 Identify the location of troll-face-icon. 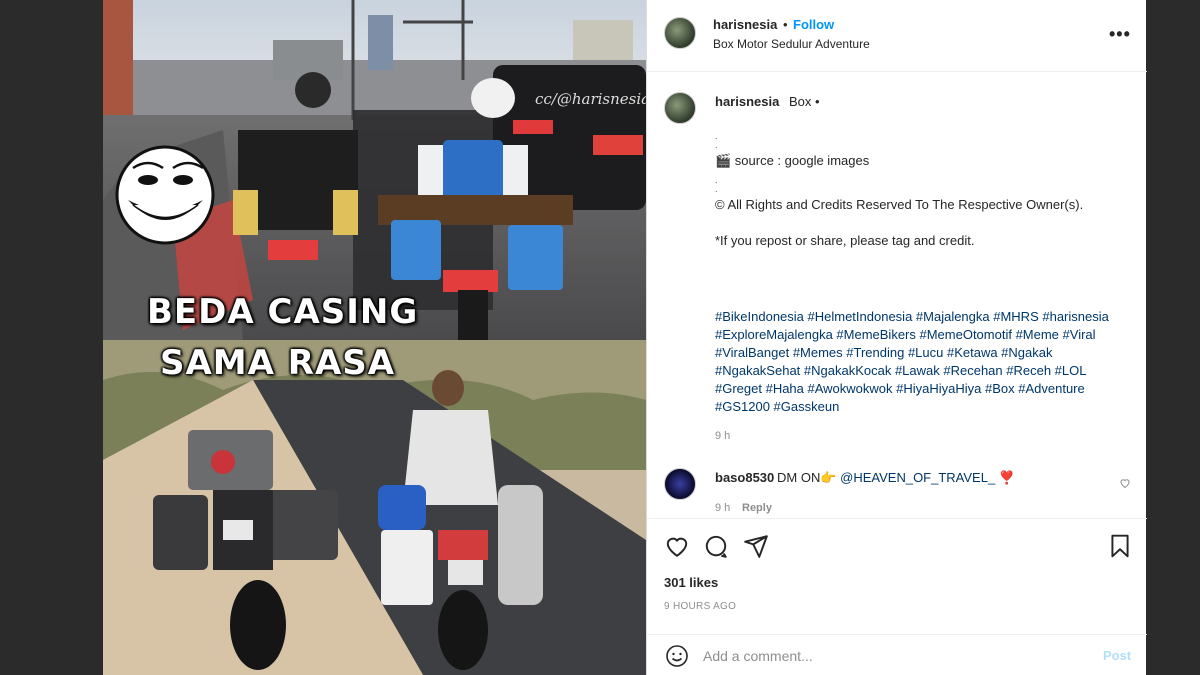
(165, 195).